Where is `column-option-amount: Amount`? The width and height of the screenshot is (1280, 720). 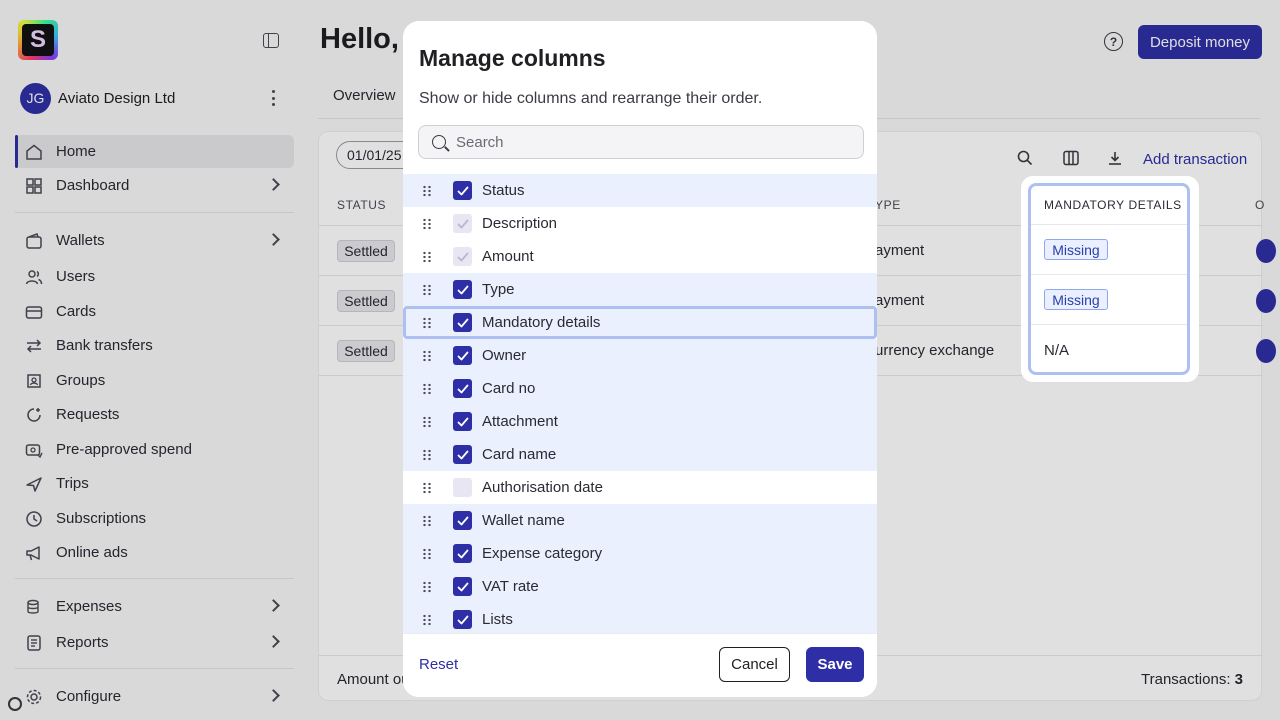
column-option-amount: Amount is located at coordinates (640, 256).